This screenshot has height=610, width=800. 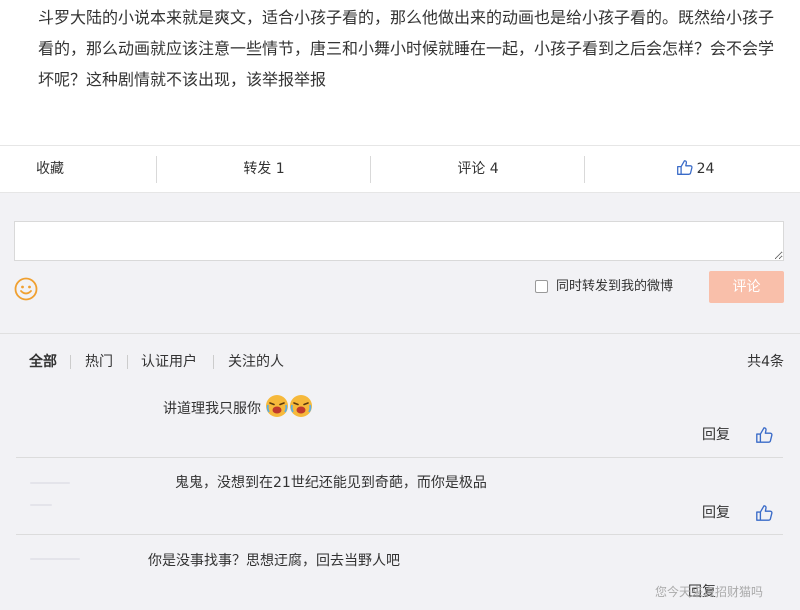 What do you see at coordinates (705, 169) in the screenshot?
I see `like-count: 24` at bounding box center [705, 169].